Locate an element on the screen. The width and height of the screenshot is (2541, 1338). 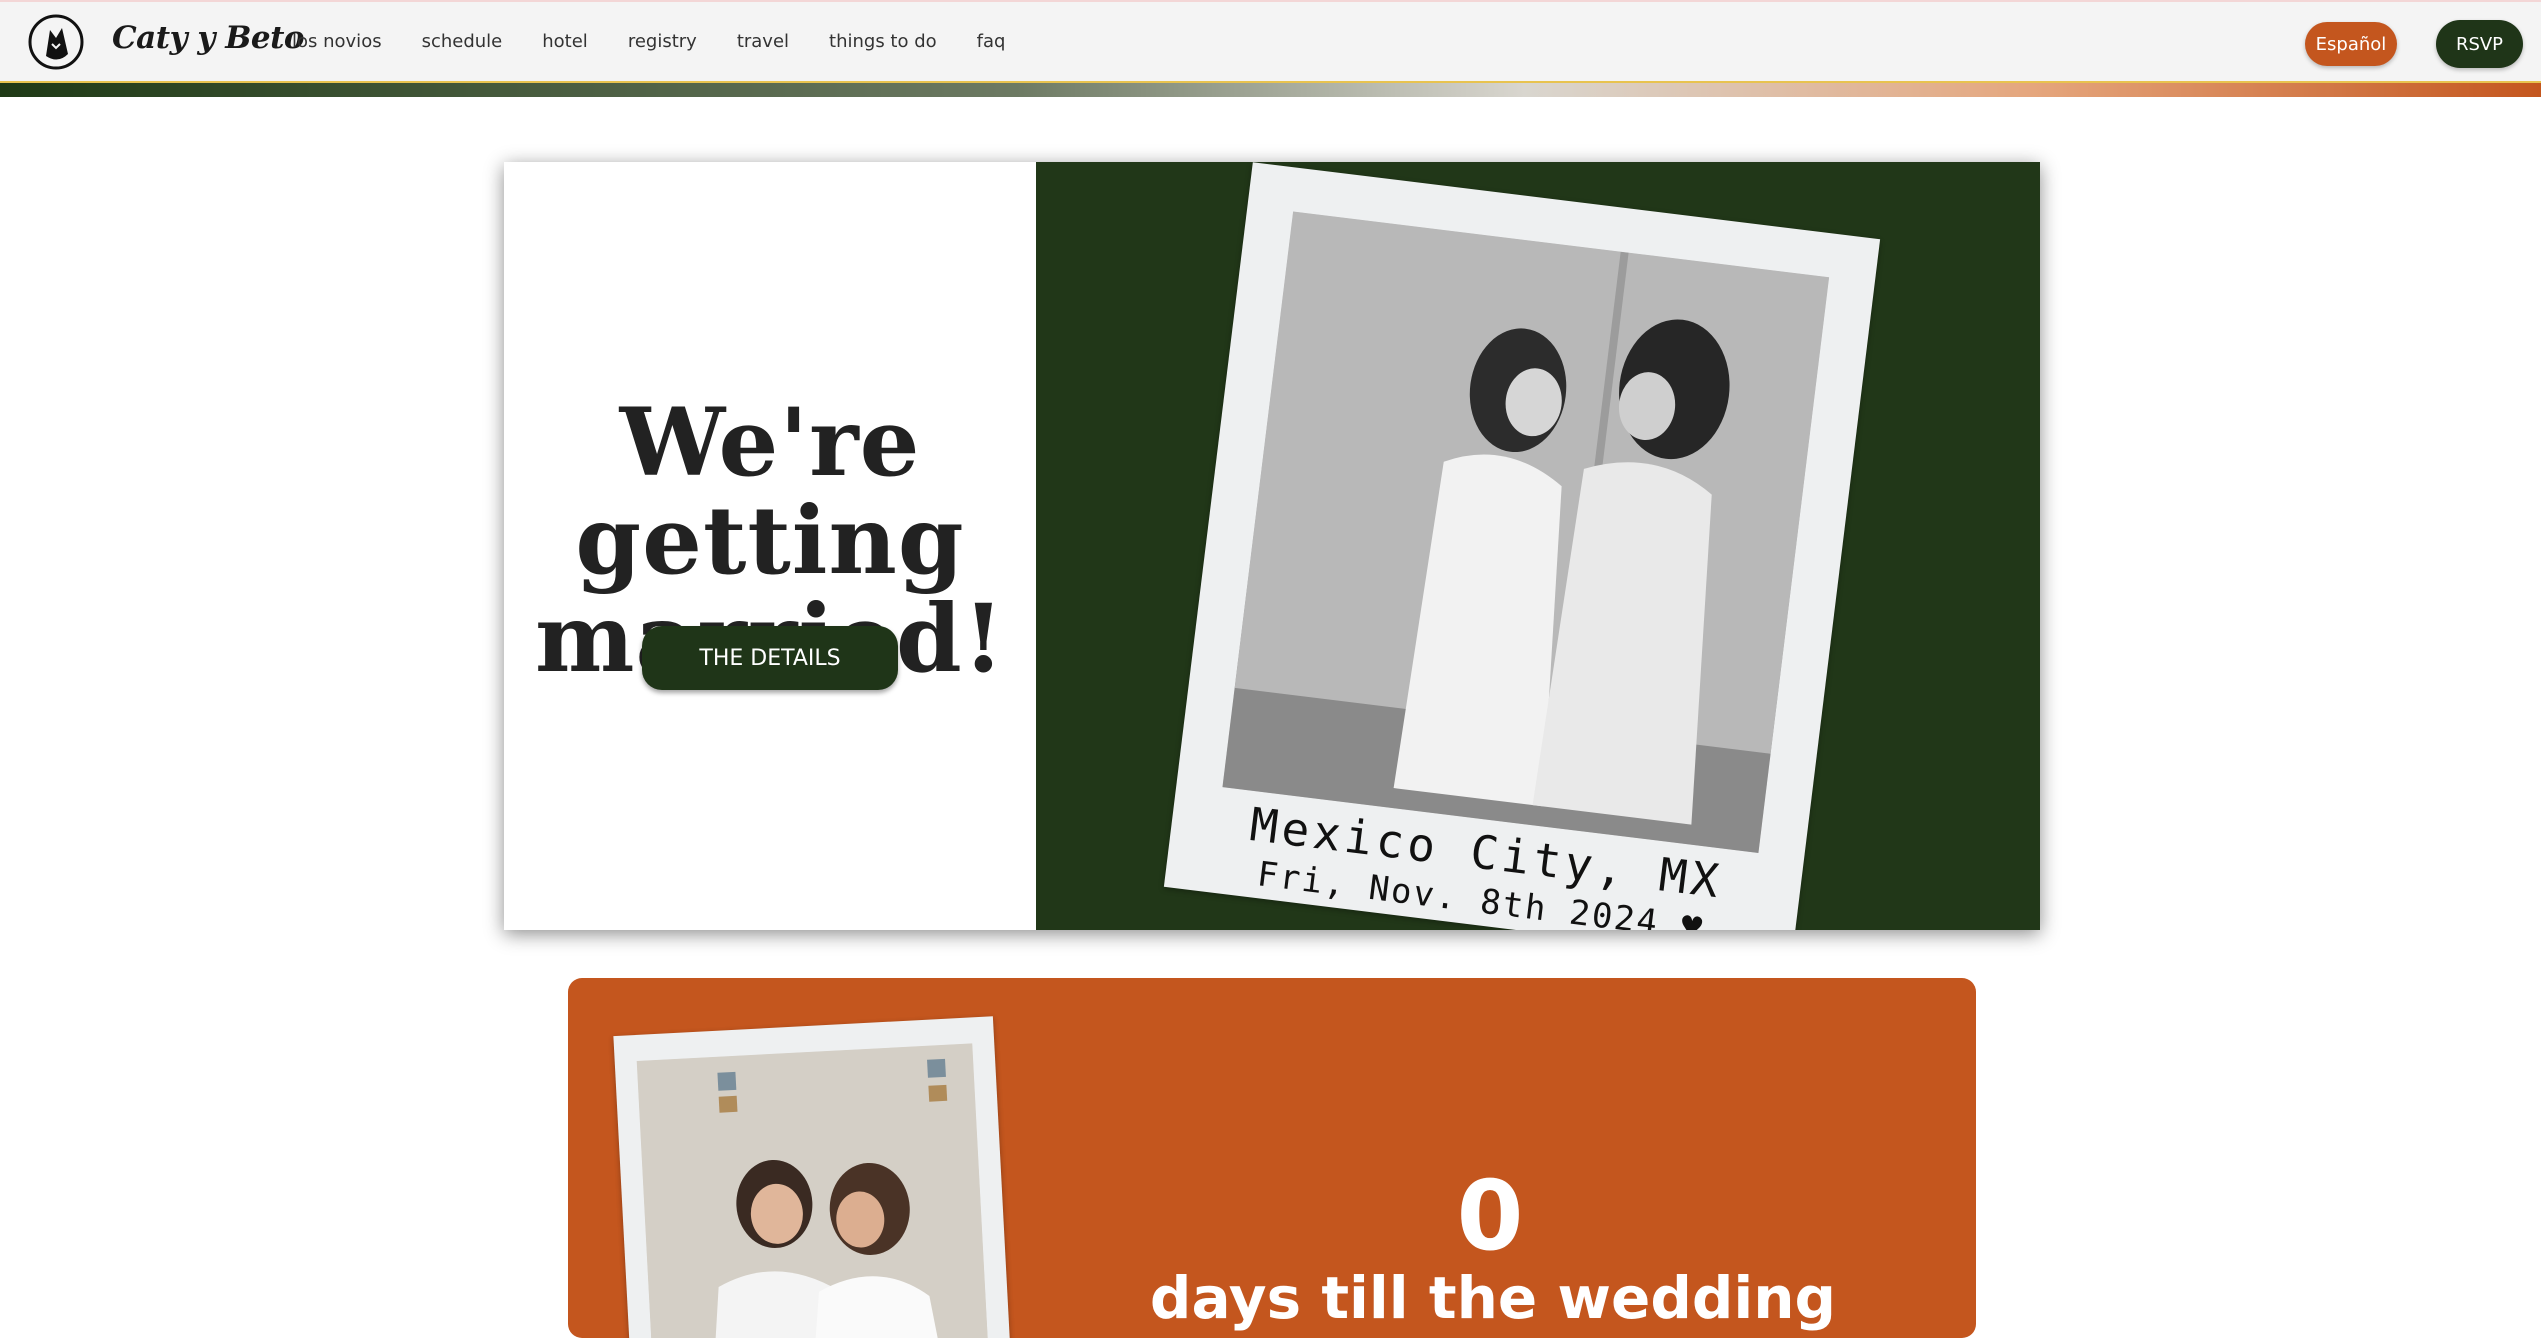
countdown-label: days till the wedding is located at coordinates (1493, 1298).